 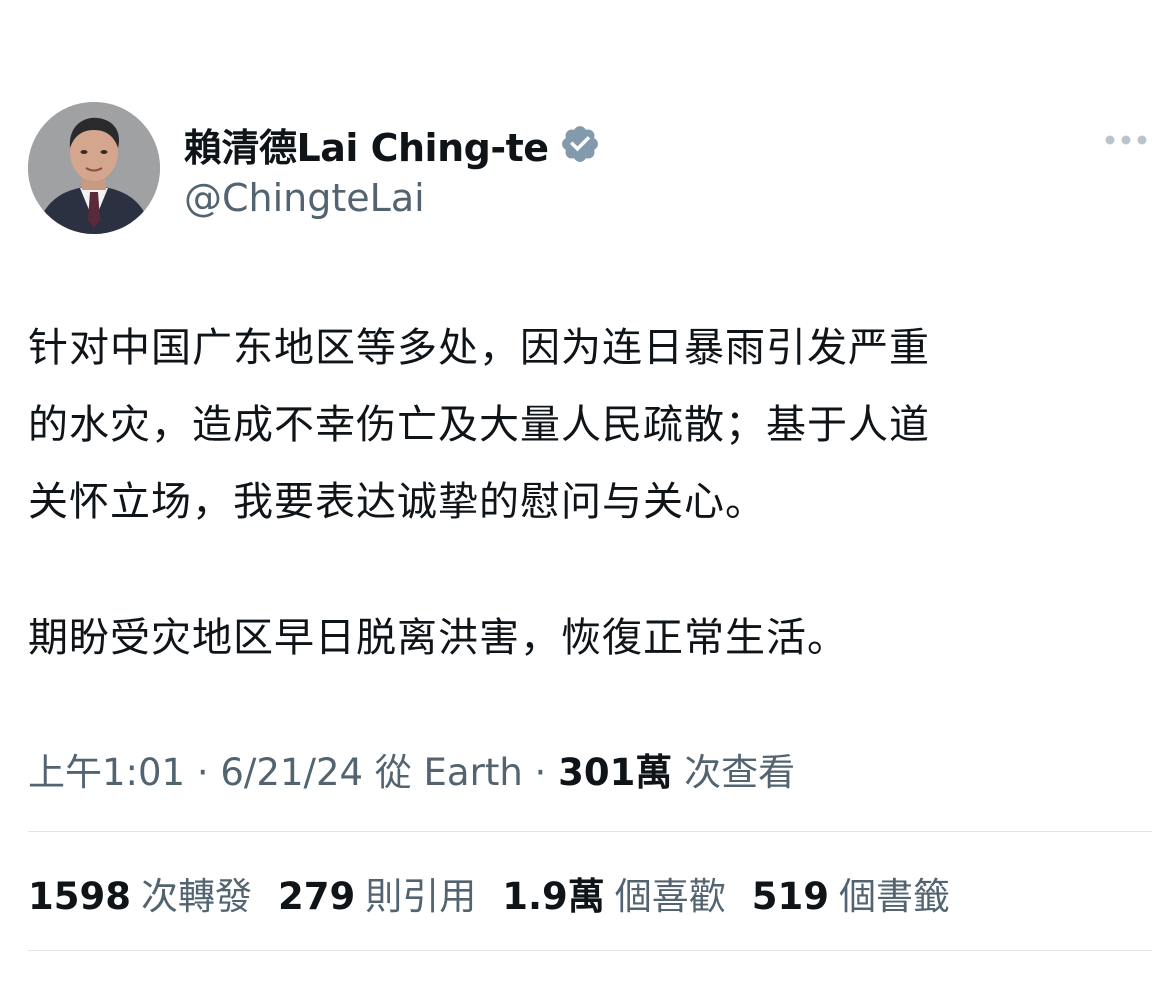 What do you see at coordinates (790, 896) in the screenshot?
I see `bookmarks-count: 519` at bounding box center [790, 896].